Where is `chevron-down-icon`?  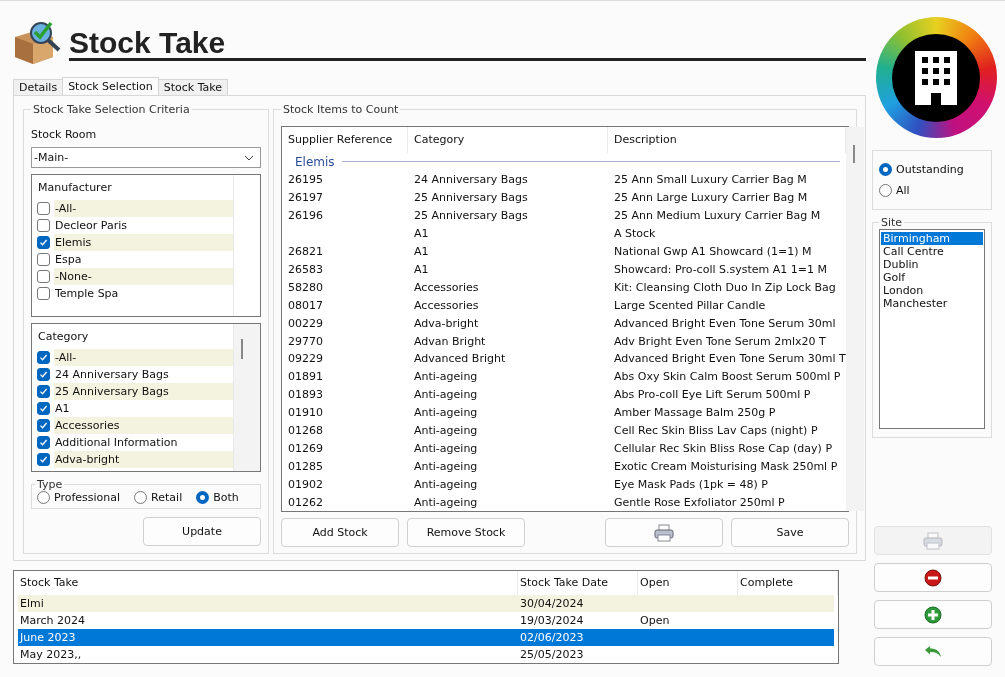 chevron-down-icon is located at coordinates (249, 157).